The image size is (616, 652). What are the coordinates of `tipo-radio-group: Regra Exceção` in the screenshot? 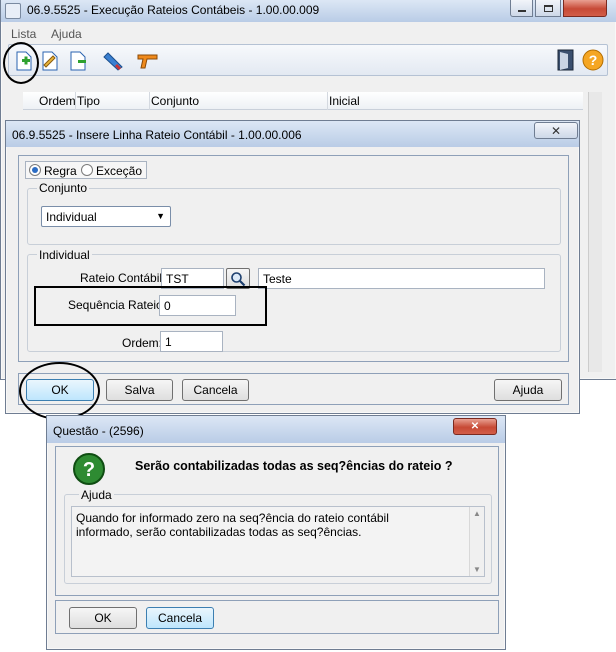 It's located at (86, 170).